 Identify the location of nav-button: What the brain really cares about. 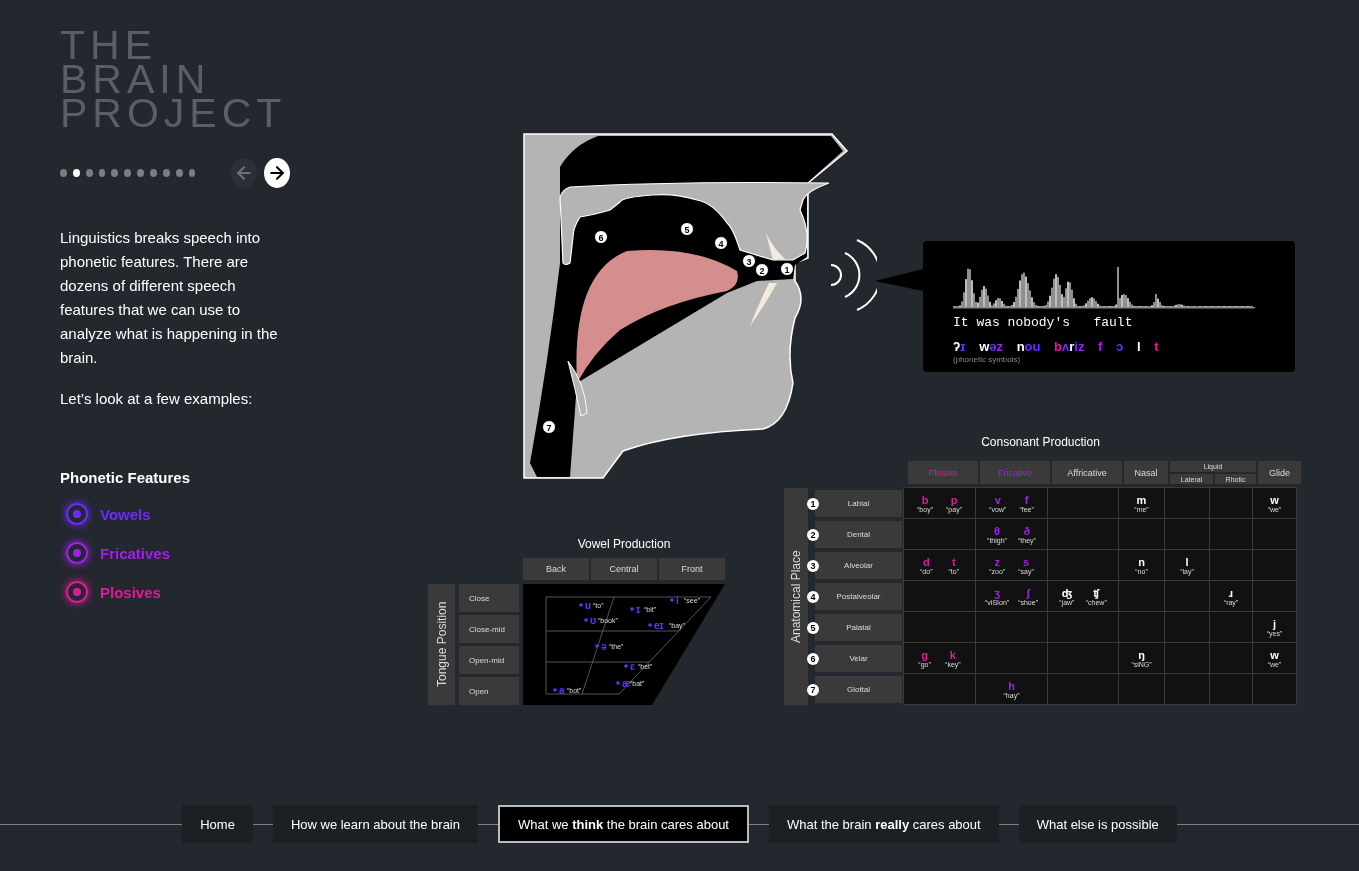
(884, 824).